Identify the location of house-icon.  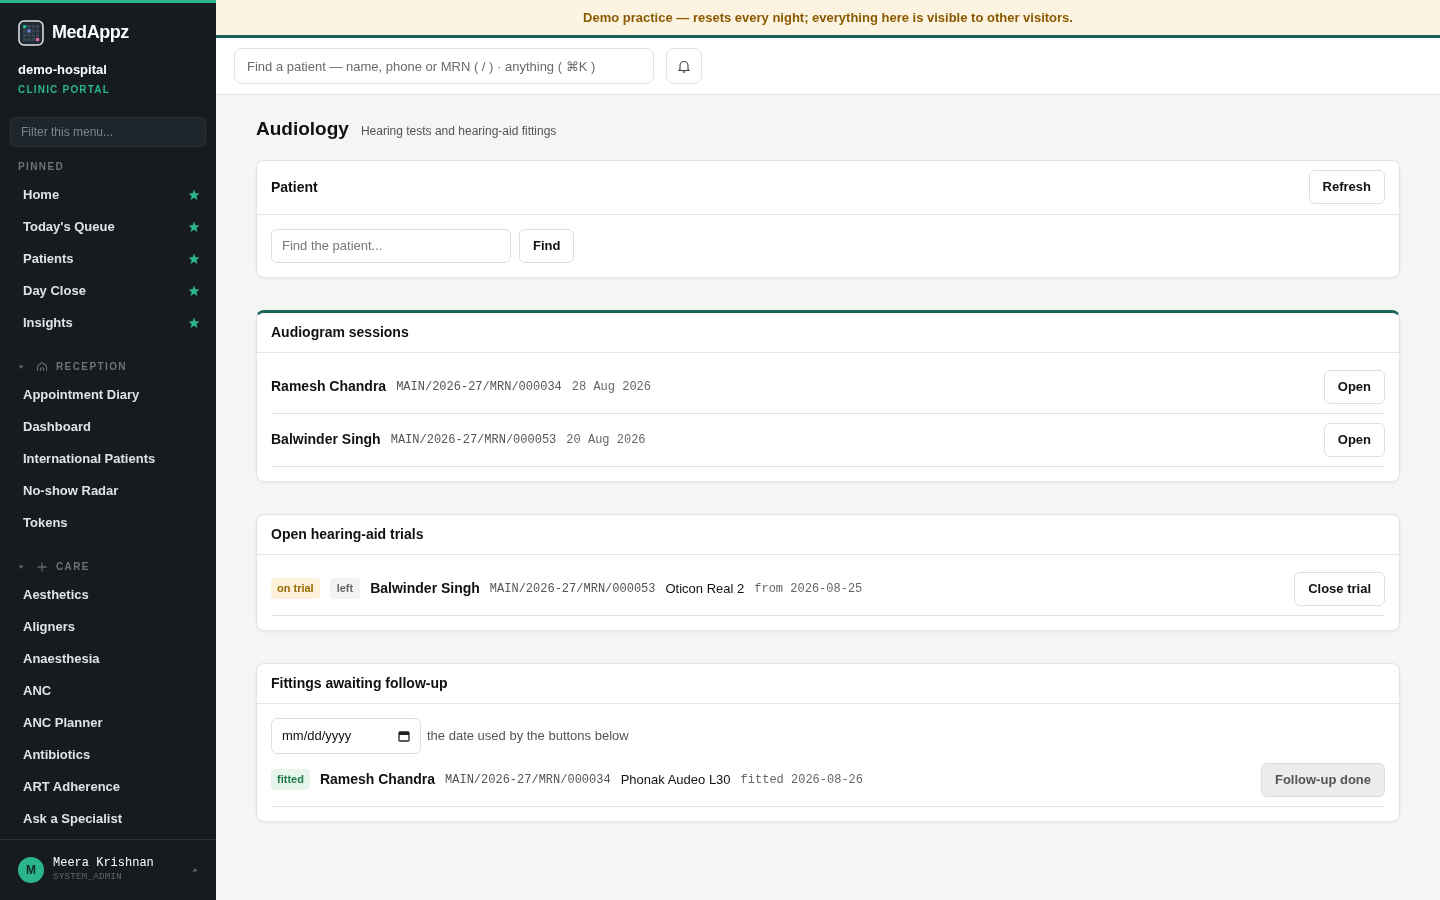
(42, 366).